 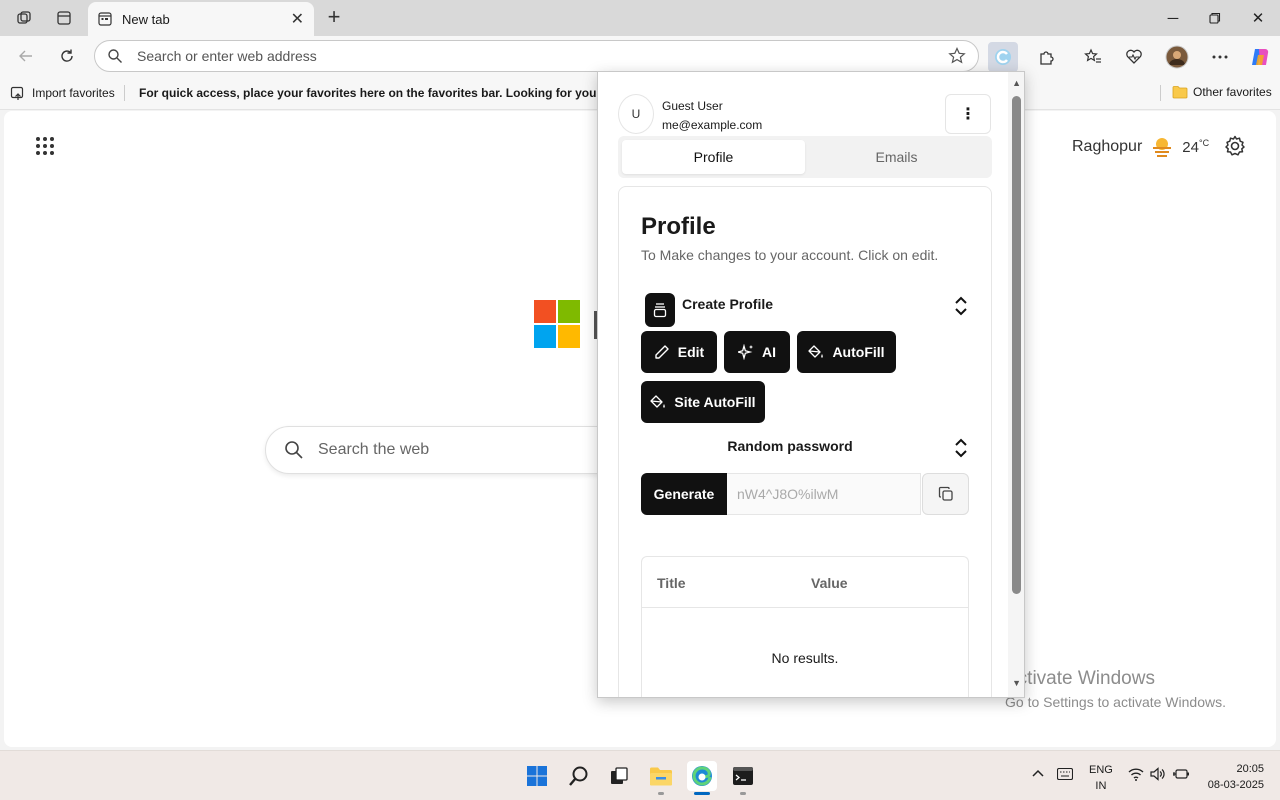 What do you see at coordinates (373, 450) in the screenshot?
I see `web-search-input: Search the web` at bounding box center [373, 450].